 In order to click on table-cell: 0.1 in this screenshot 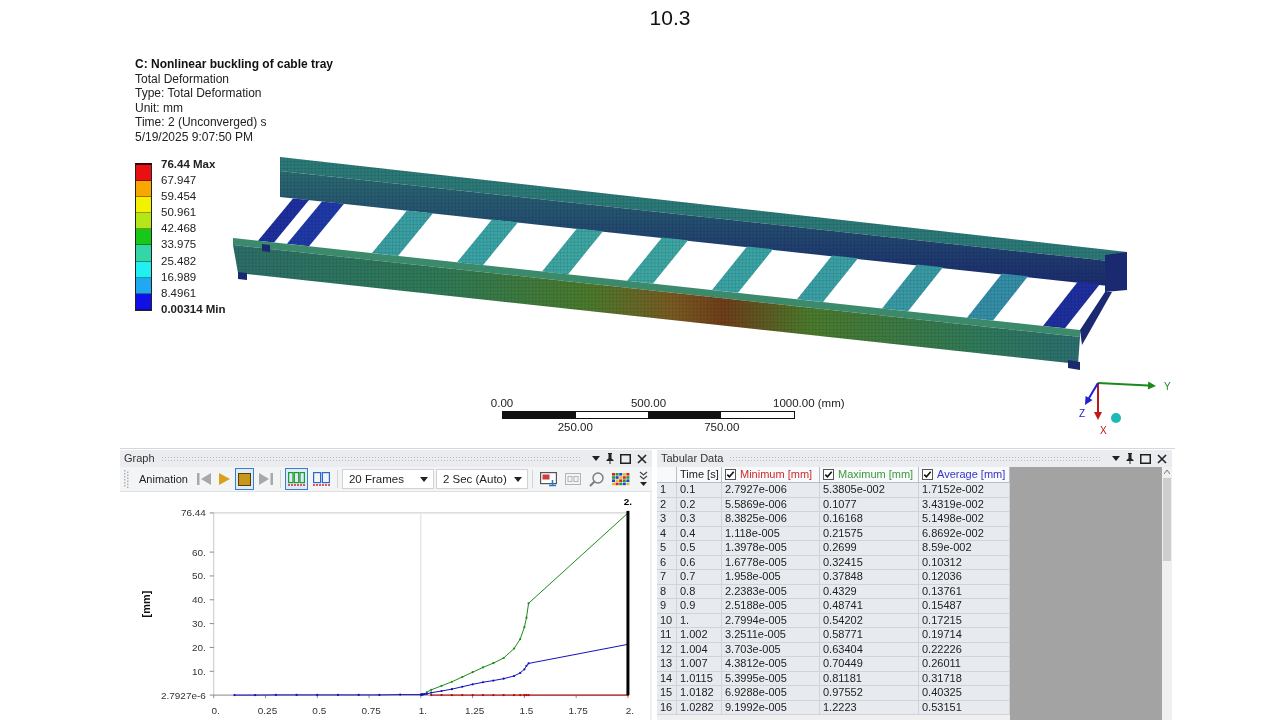, I will do `click(699, 490)`.